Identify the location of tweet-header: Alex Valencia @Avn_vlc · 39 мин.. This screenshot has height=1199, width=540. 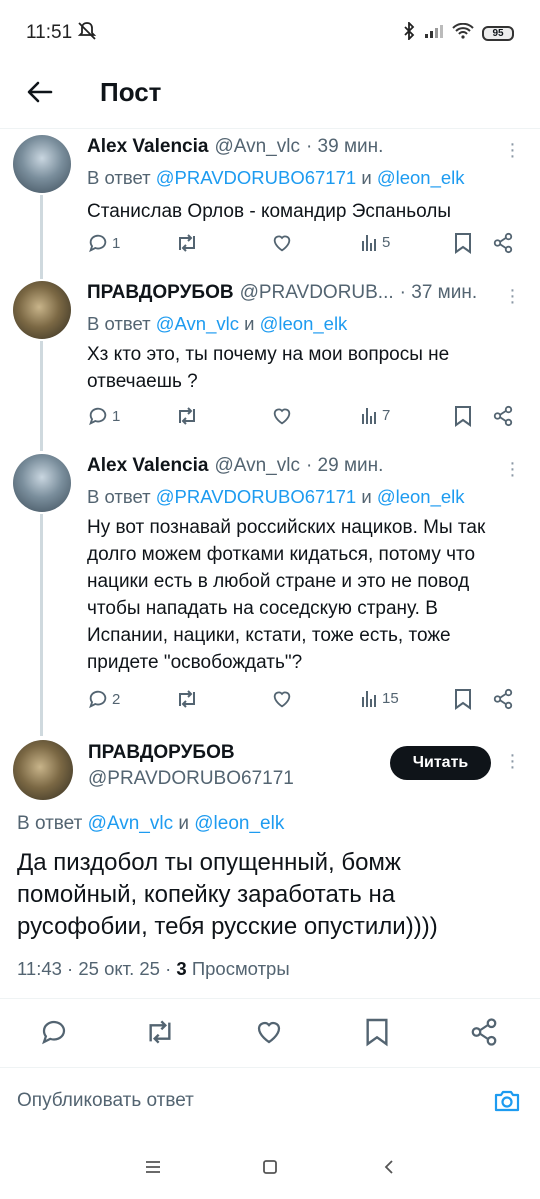
(235, 147).